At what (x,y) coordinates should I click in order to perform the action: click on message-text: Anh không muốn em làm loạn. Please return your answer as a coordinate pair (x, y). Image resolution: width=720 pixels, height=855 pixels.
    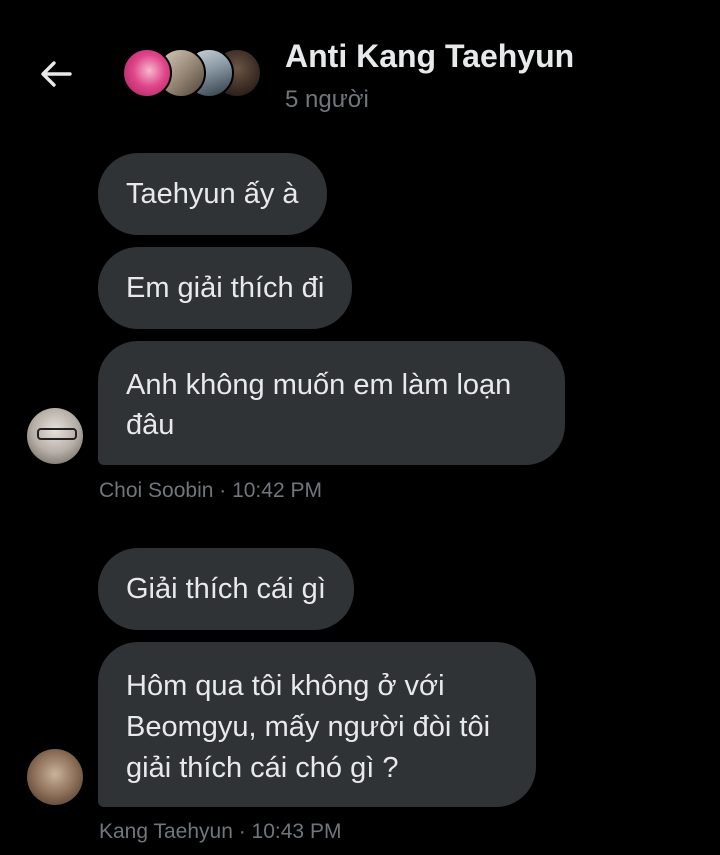
    Looking at the image, I should click on (319, 385).